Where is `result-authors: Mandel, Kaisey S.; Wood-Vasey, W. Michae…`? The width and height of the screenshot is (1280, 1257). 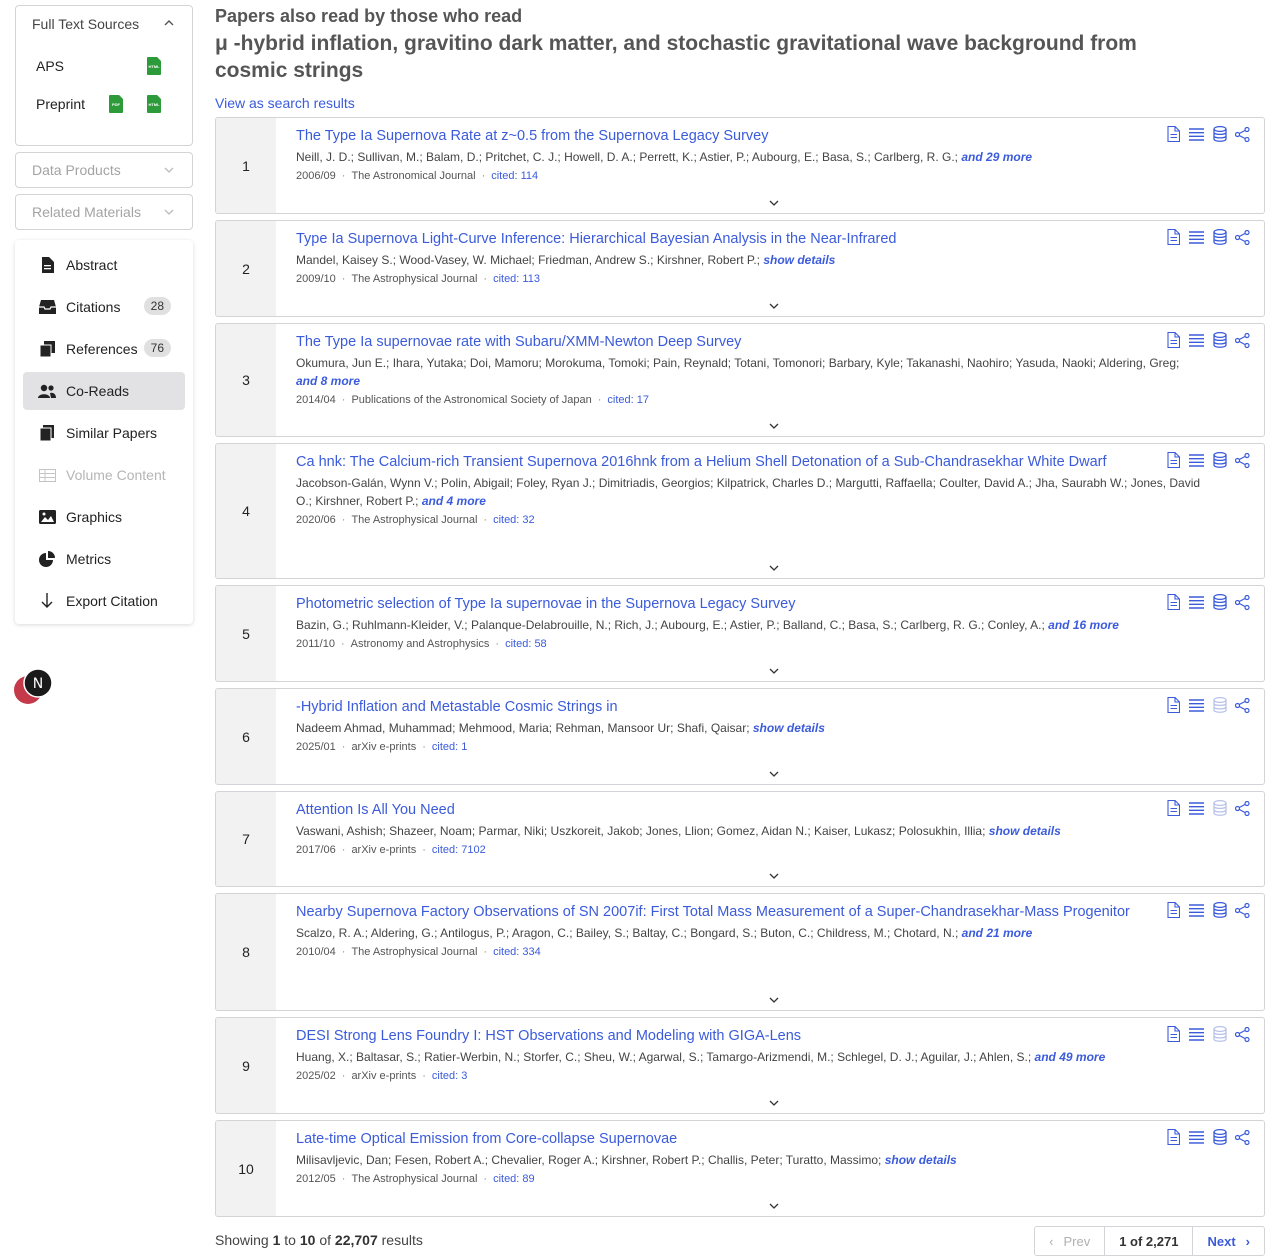 result-authors: Mandel, Kaisey S.; Wood-Vasey, W. Michae… is located at coordinates (750, 260).